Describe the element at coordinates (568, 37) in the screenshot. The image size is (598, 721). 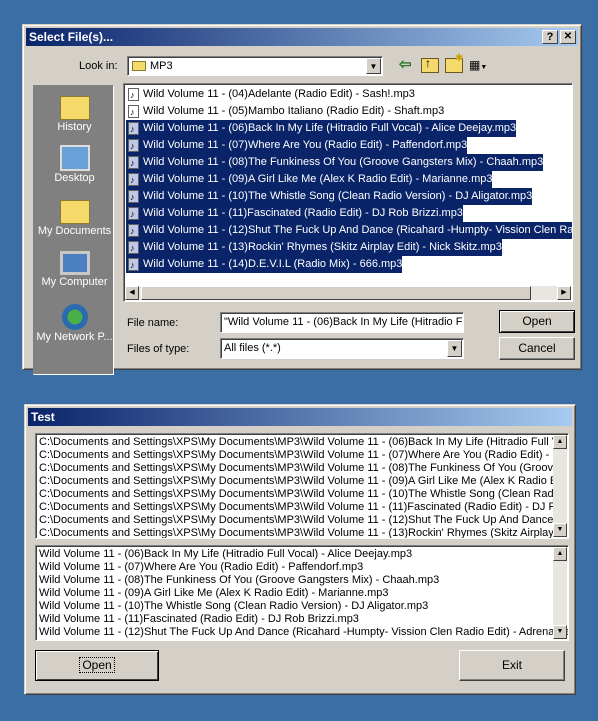
I see `close-button: ✕` at that location.